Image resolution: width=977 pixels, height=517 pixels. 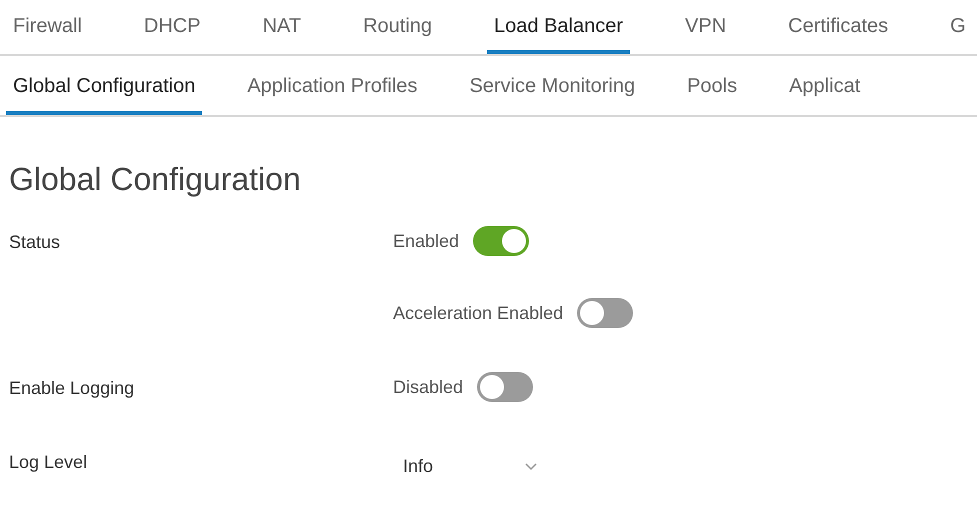 I want to click on tab: Load Balancer, so click(x=558, y=34).